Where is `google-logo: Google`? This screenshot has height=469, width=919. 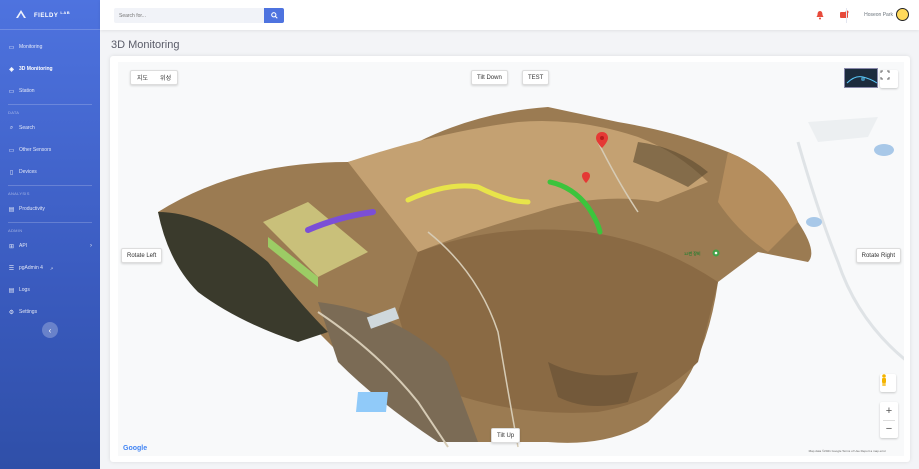 google-logo: Google is located at coordinates (135, 448).